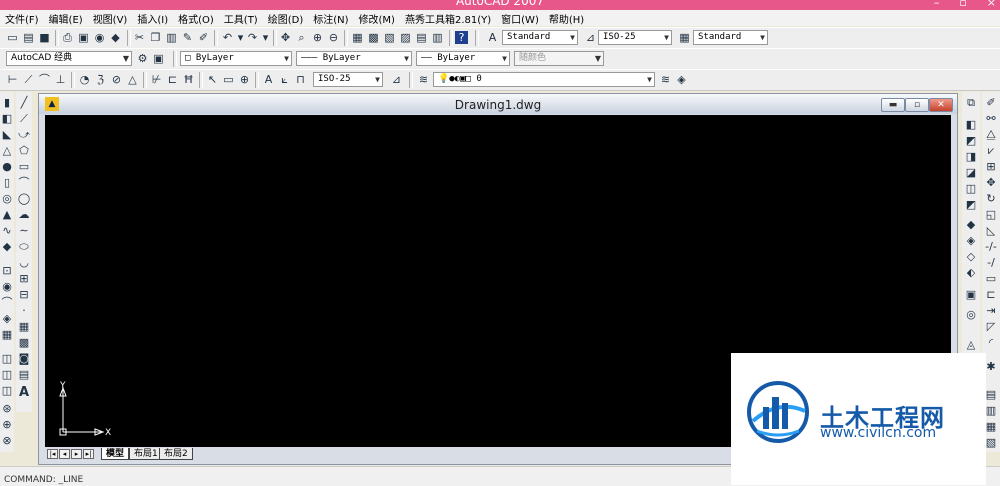 This screenshot has height=486, width=1000. Describe the element at coordinates (971, 345) in the screenshot. I see `text-window-icon: ◬` at that location.